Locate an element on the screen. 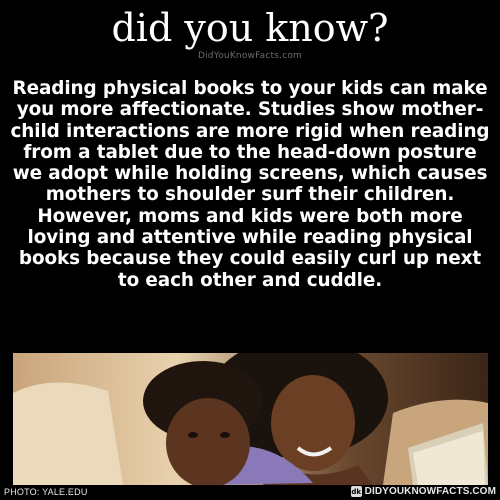  photo-credit: PHOTO: YALE.EDU is located at coordinates (46, 492).